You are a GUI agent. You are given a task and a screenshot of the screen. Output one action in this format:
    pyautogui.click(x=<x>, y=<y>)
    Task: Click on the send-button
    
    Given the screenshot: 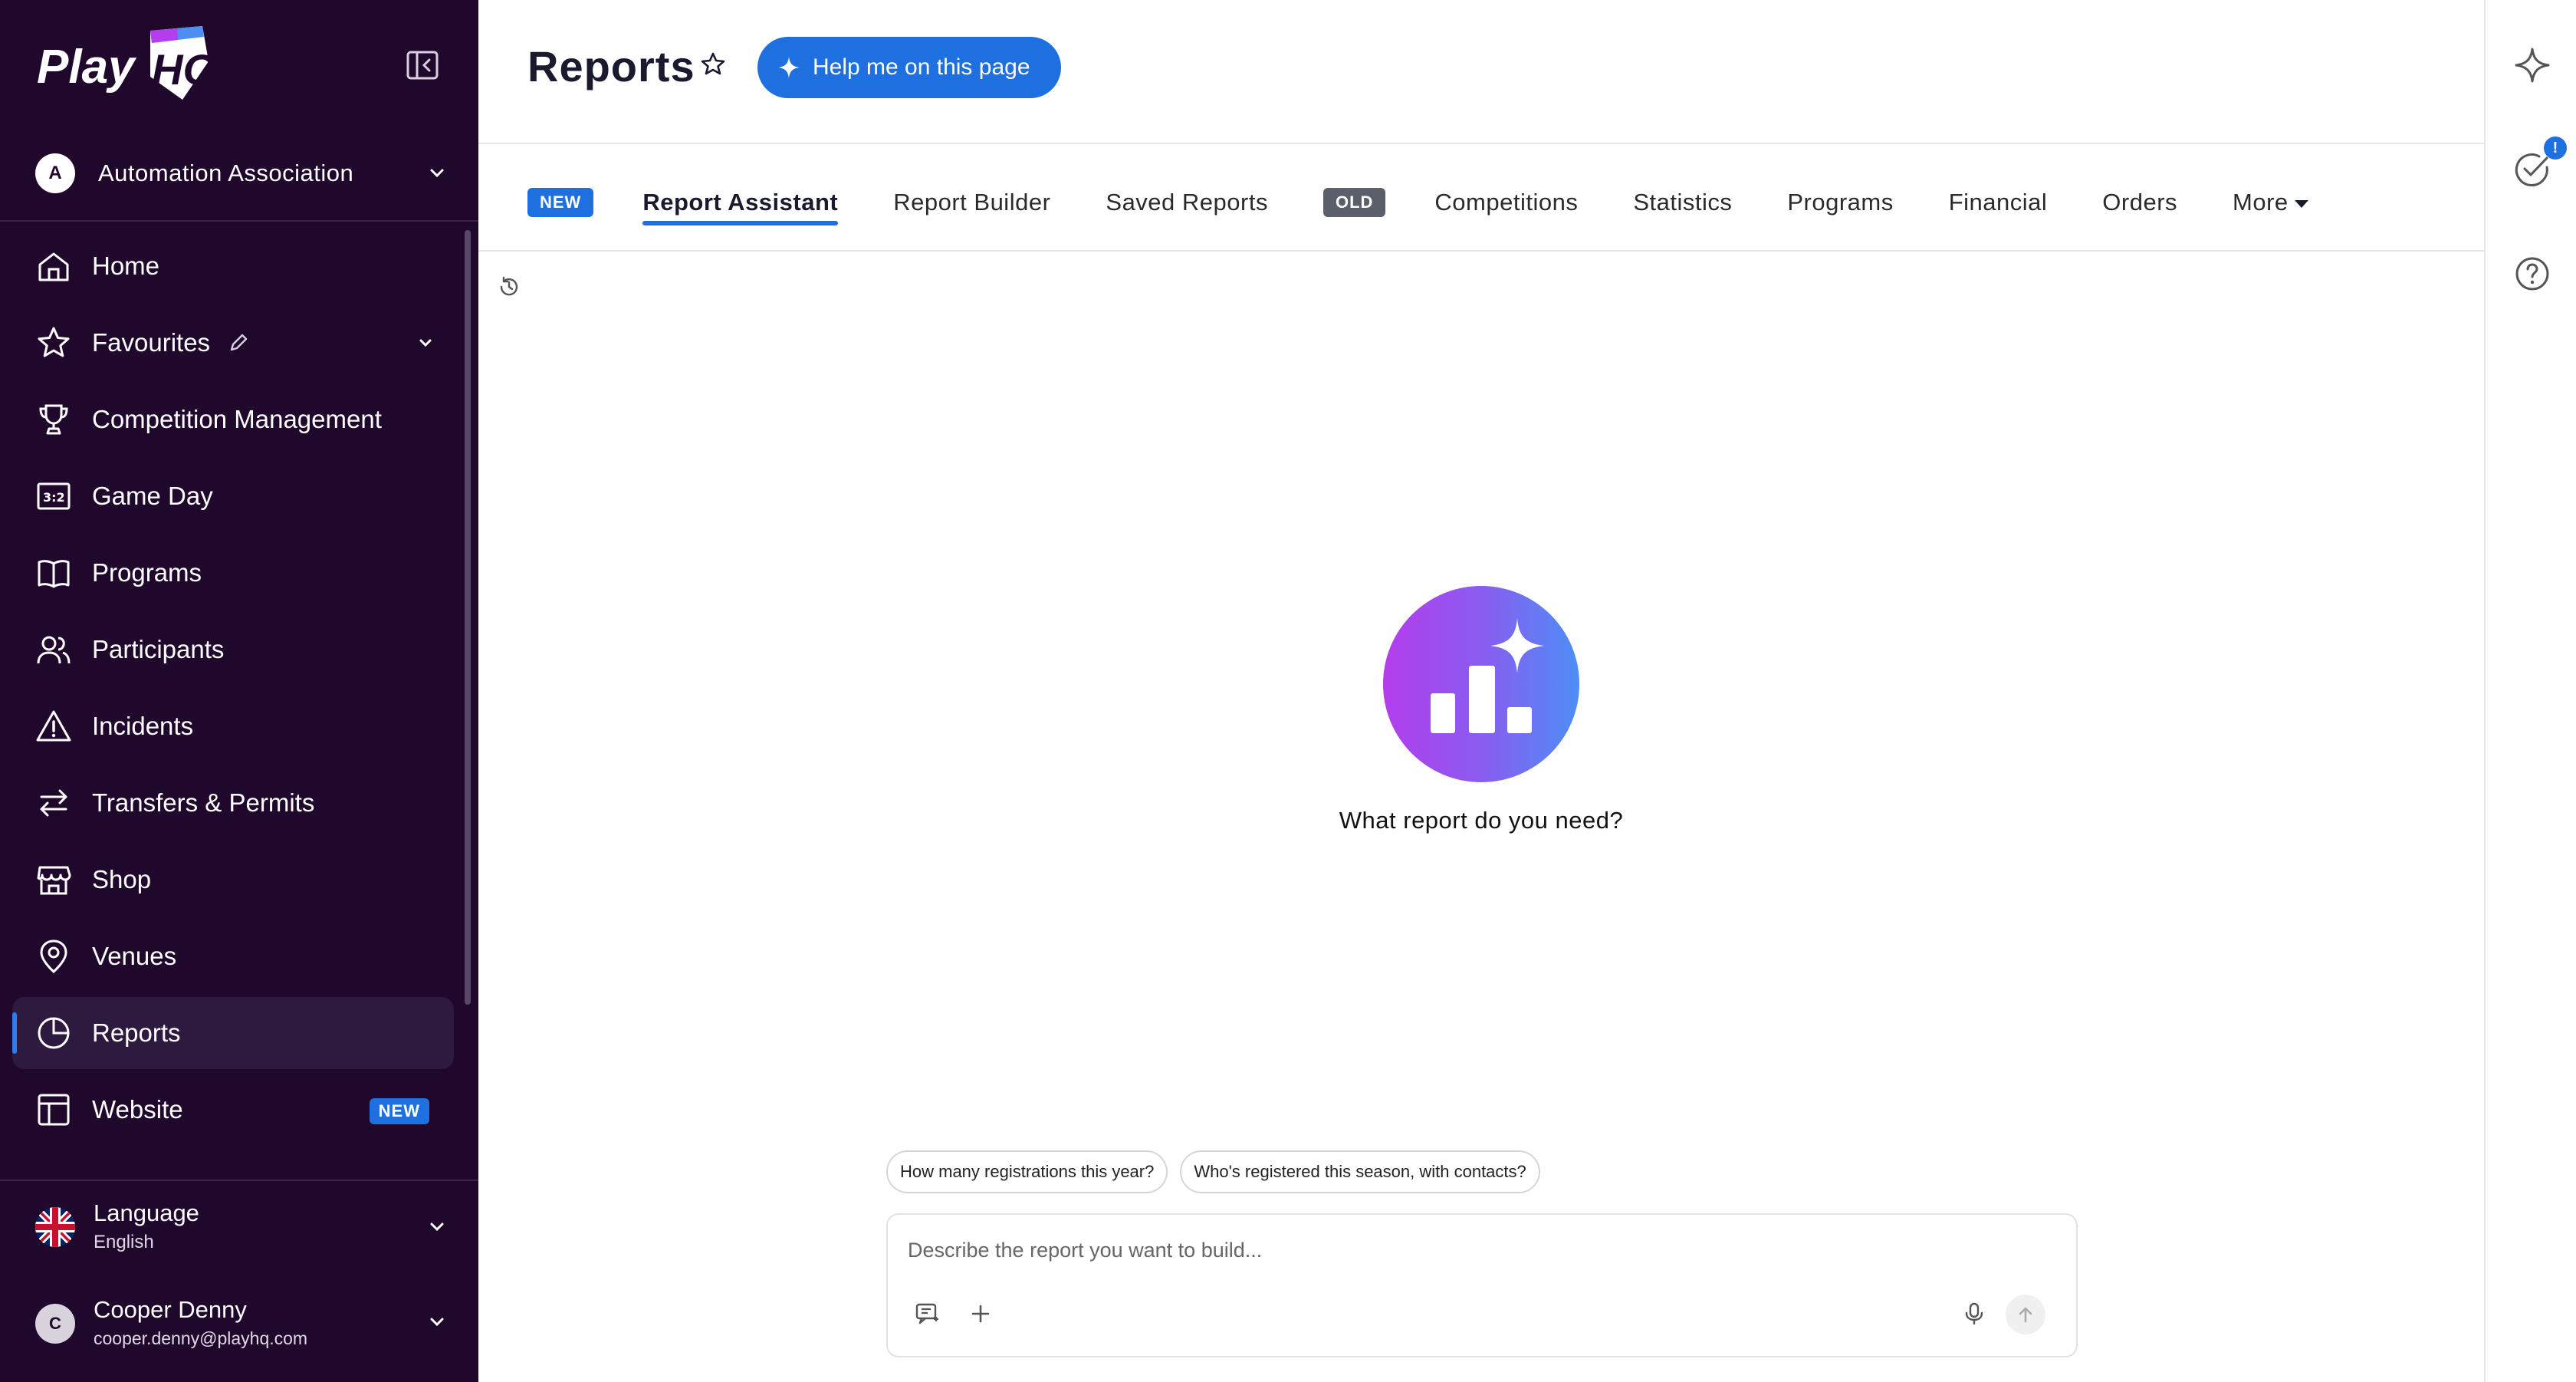 What is the action you would take?
    pyautogui.click(x=2026, y=1314)
    